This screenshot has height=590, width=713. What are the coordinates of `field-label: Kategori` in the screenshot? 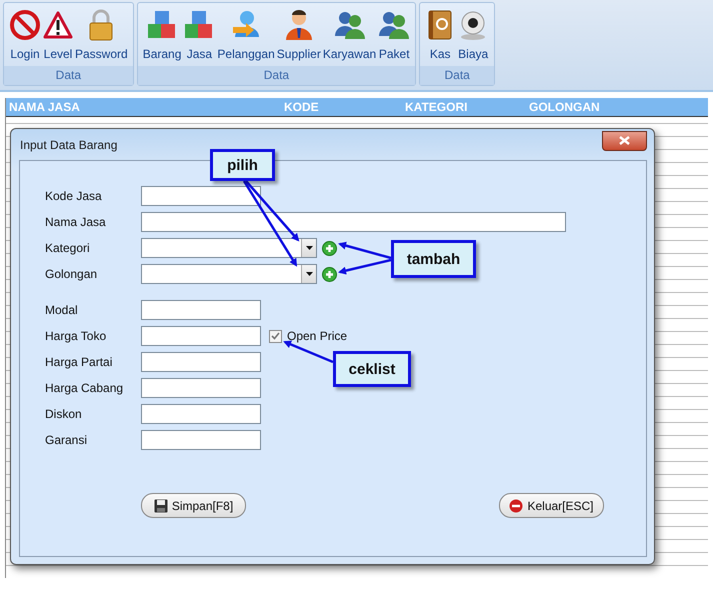 It's located at (68, 248).